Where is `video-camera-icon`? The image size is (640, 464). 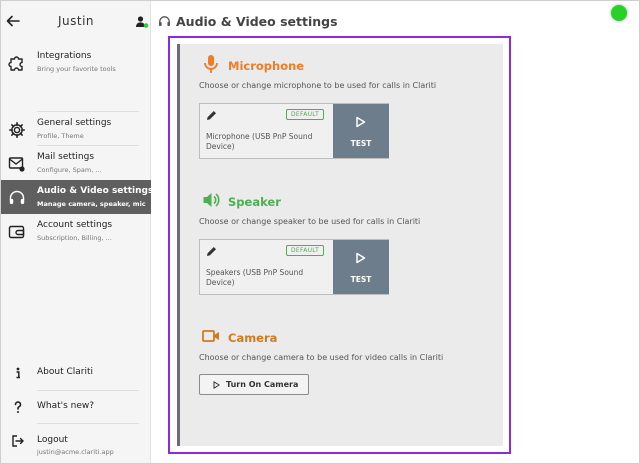
video-camera-icon is located at coordinates (210, 336).